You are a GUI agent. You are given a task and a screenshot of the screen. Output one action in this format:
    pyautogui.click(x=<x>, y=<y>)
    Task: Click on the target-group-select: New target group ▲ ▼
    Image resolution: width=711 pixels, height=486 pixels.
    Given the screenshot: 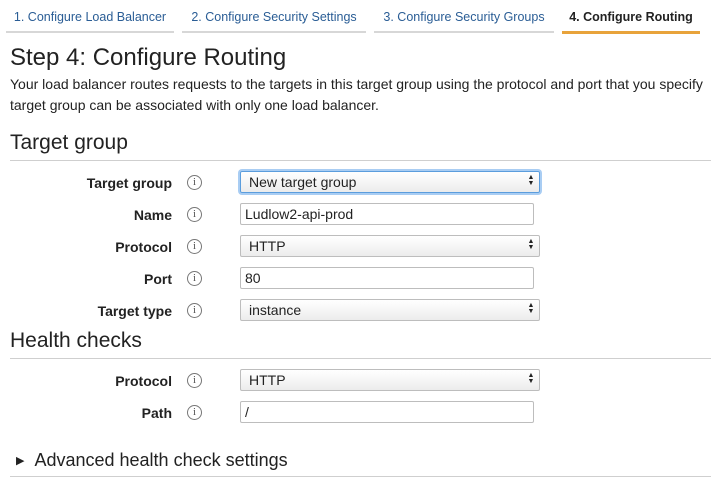 What is the action you would take?
    pyautogui.click(x=390, y=182)
    